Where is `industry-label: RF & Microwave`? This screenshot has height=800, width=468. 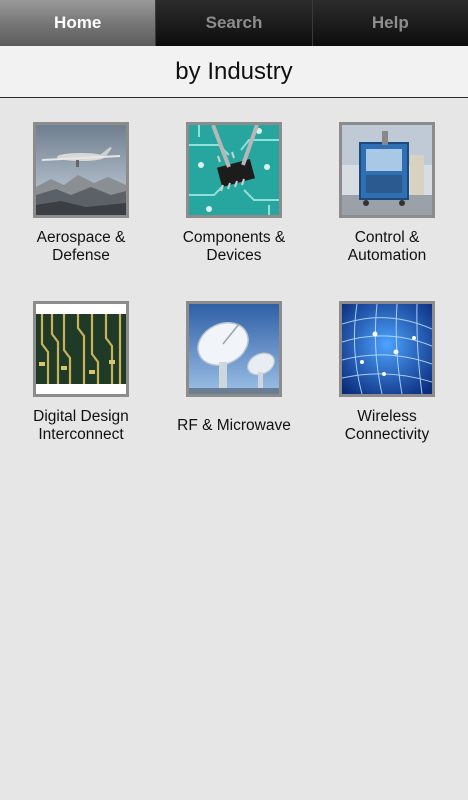
industry-label: RF & Microwave is located at coordinates (234, 425).